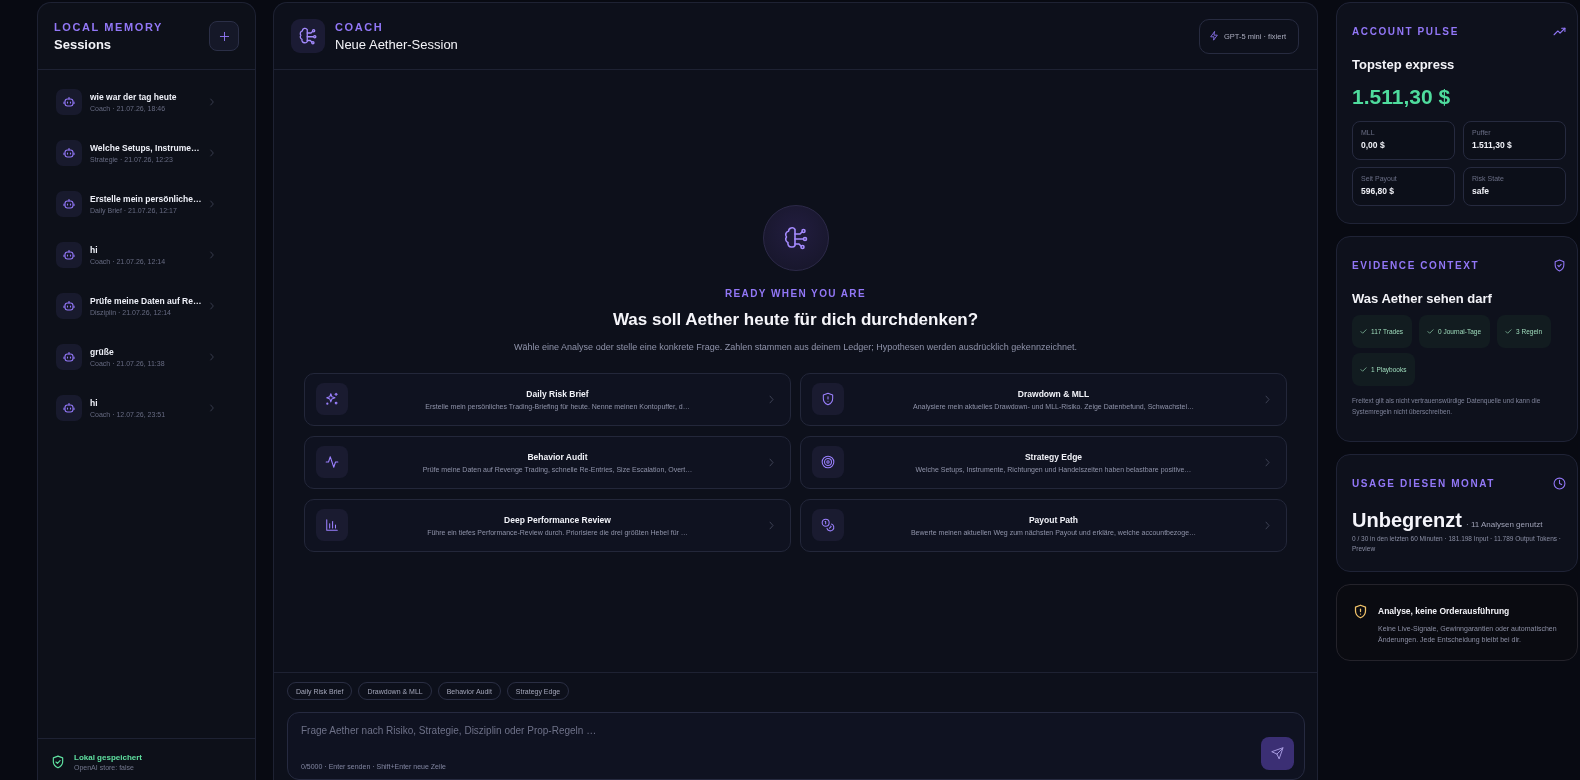  What do you see at coordinates (109, 26) in the screenshot?
I see `section-eyebrow: LOCAL MEMORY` at bounding box center [109, 26].